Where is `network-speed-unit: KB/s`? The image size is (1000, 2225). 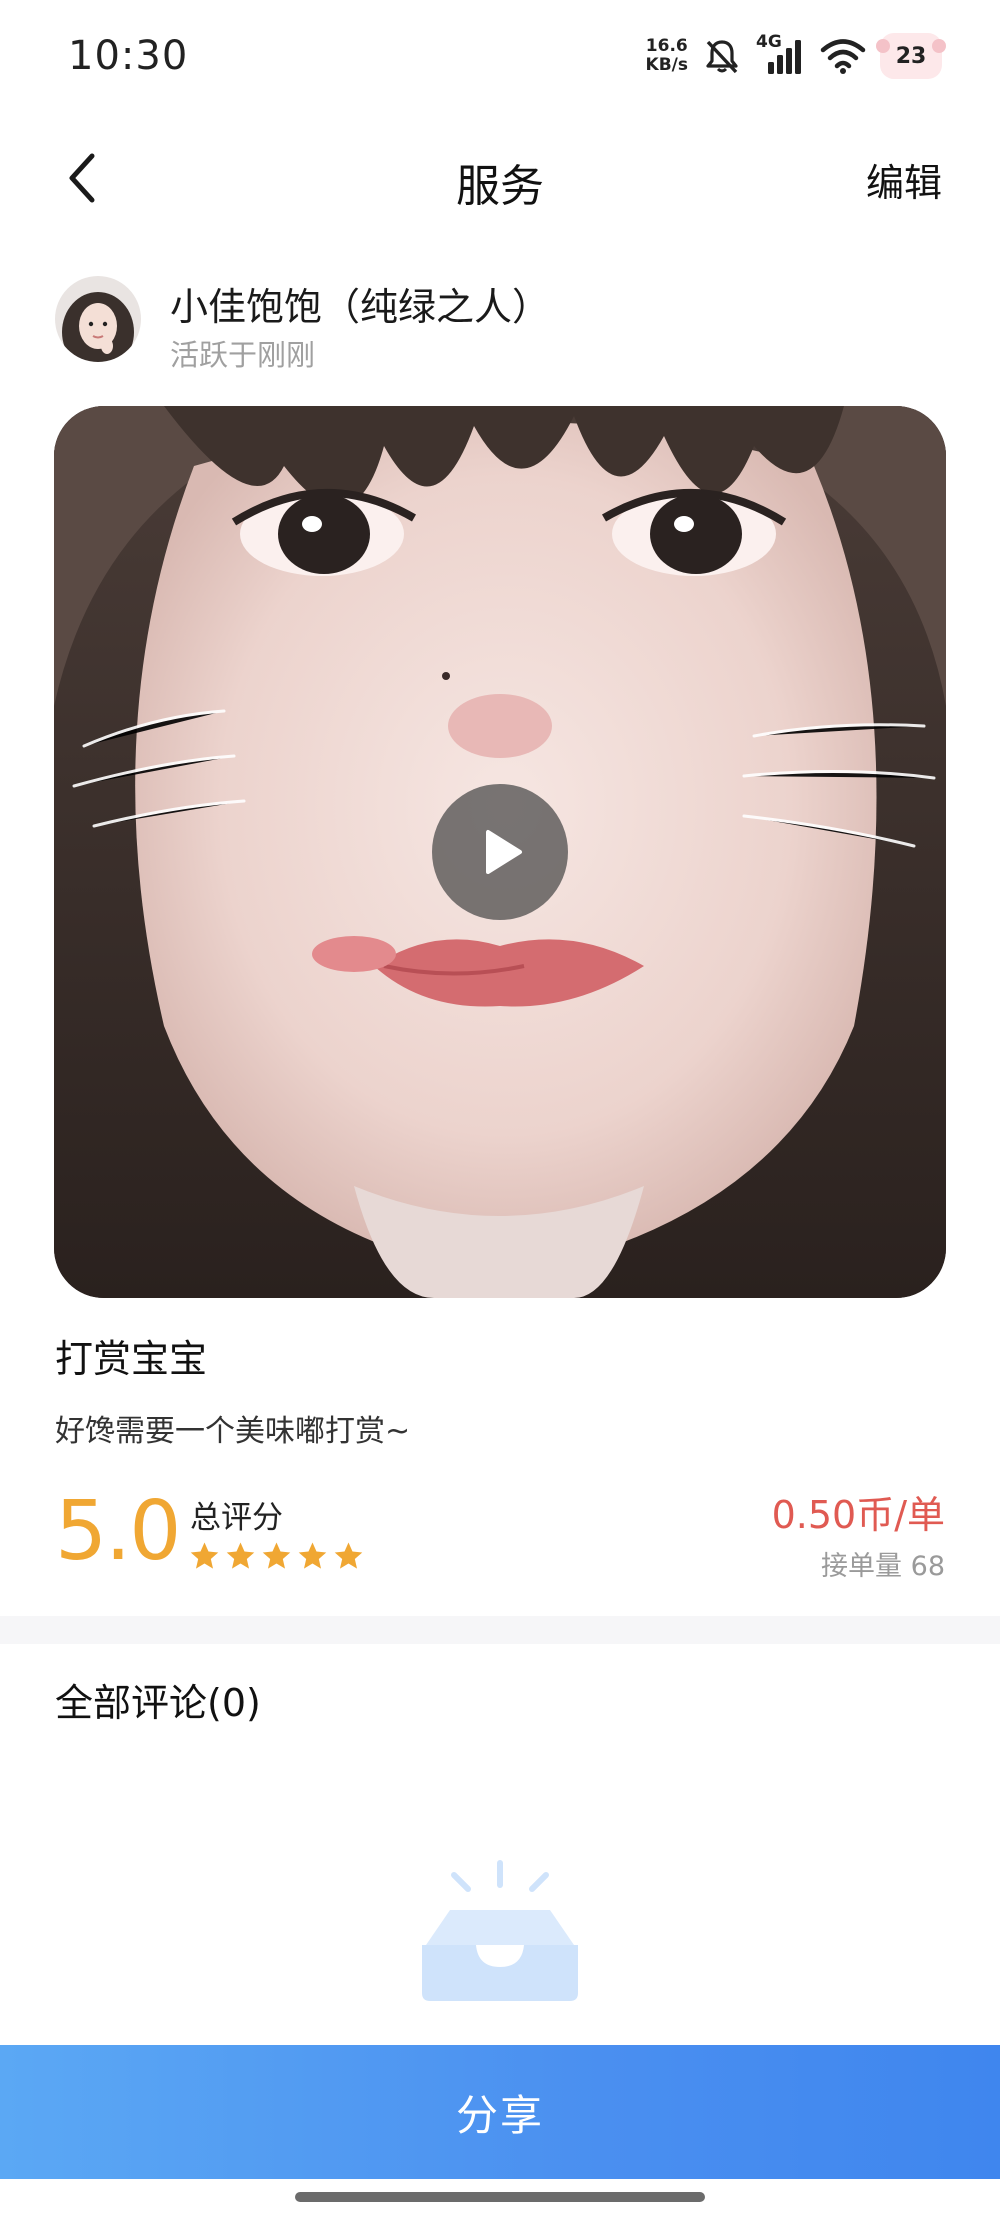 network-speed-unit: KB/s is located at coordinates (666, 65).